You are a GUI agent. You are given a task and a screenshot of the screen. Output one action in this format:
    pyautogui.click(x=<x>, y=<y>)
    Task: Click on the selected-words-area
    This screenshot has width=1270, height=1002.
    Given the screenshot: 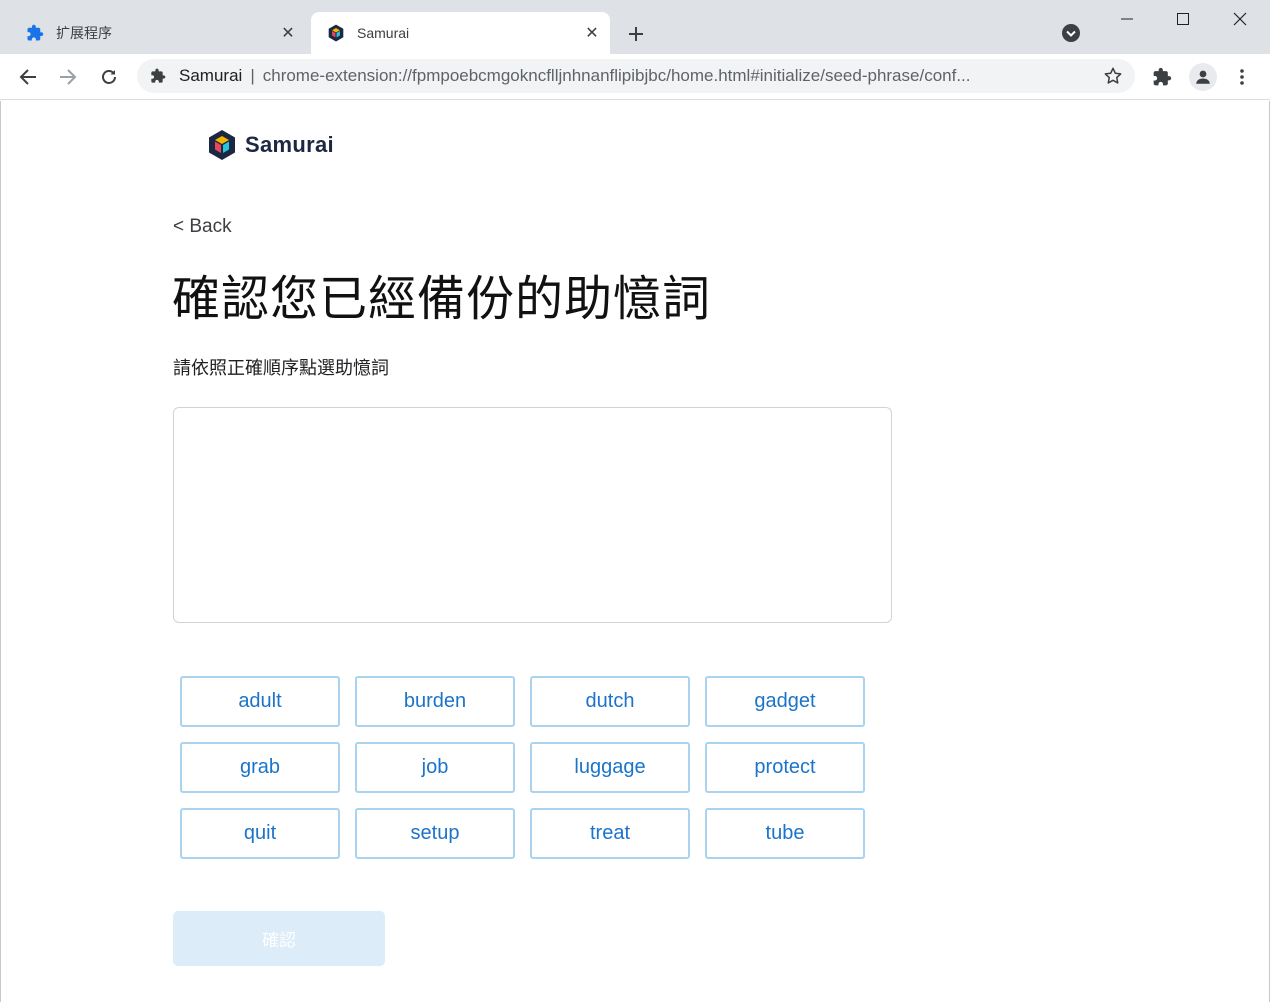 What is the action you would take?
    pyautogui.click(x=532, y=515)
    